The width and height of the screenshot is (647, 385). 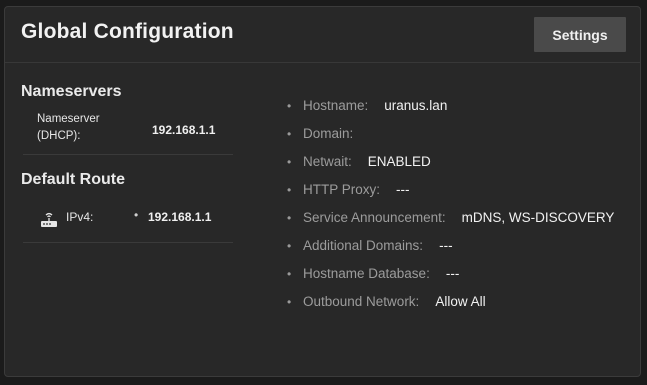 What do you see at coordinates (399, 161) in the screenshot?
I see `info-value: ENABLED` at bounding box center [399, 161].